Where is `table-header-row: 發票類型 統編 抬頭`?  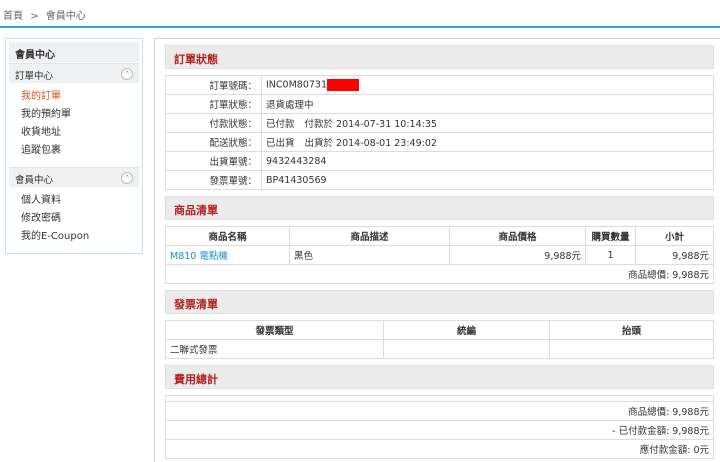 table-header-row: 發票類型 統編 抬頭 is located at coordinates (439, 330).